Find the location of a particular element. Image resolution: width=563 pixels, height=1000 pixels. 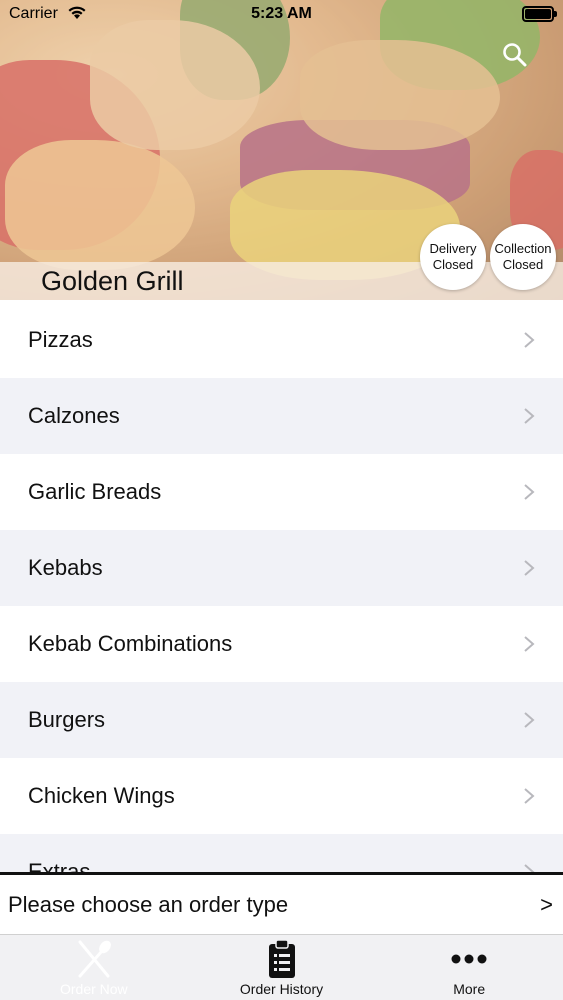

search-icon is located at coordinates (515, 57).